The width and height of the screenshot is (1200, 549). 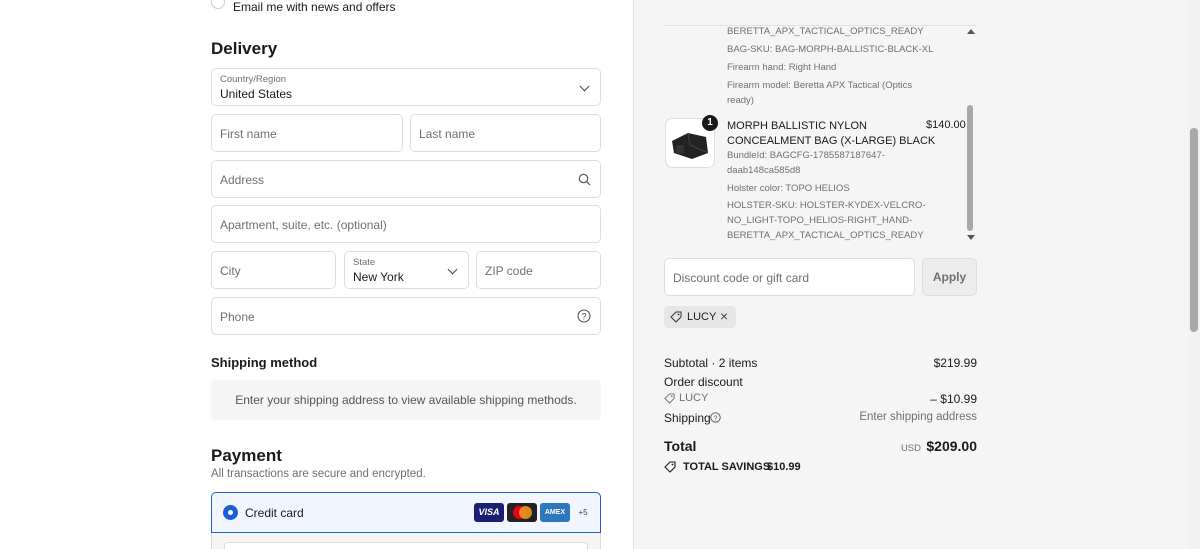 I want to click on shipping-label: Shipping, so click(x=687, y=418).